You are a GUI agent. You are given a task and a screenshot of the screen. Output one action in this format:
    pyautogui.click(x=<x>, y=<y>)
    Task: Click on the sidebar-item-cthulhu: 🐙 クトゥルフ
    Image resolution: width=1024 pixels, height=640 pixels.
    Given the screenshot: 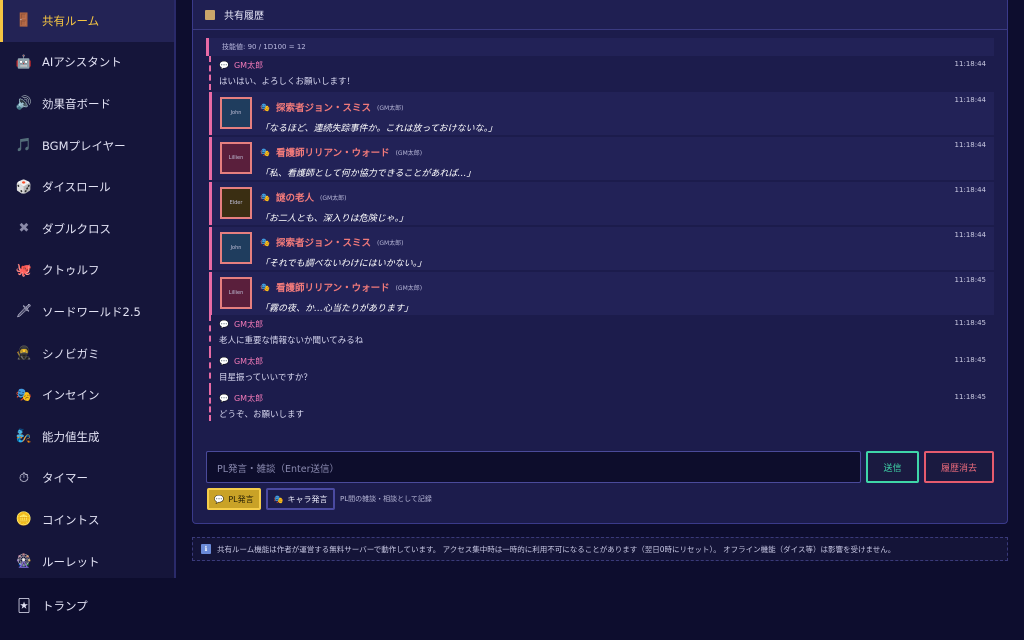 What is the action you would take?
    pyautogui.click(x=87, y=271)
    